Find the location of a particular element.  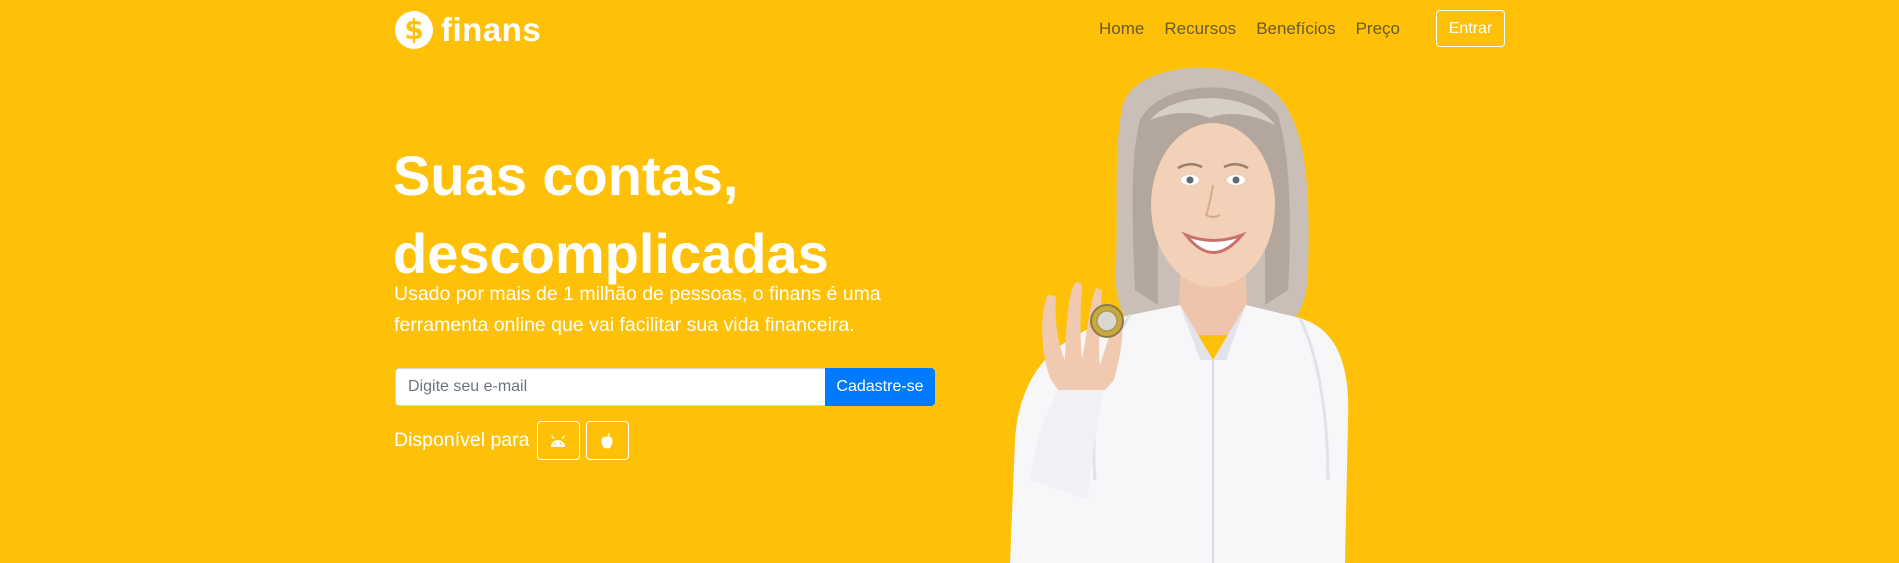

apple-button is located at coordinates (607, 440).